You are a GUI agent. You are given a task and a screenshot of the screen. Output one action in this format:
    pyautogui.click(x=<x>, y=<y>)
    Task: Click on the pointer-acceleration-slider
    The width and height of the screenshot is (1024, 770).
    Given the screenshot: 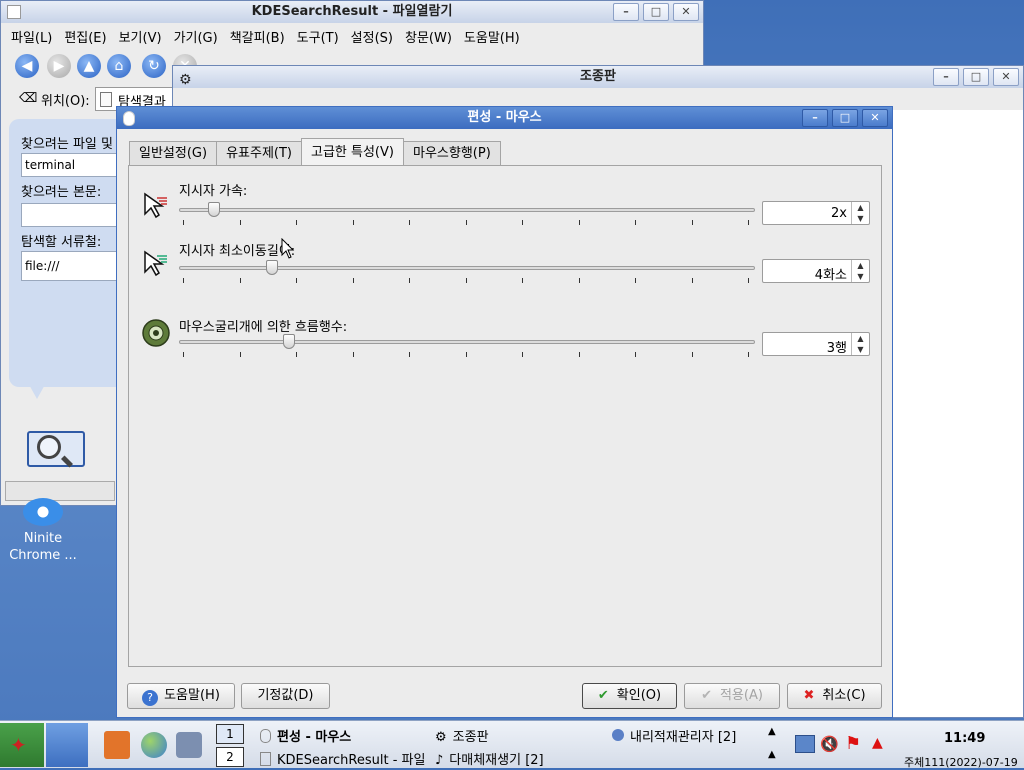 What is the action you would take?
    pyautogui.click(x=467, y=209)
    